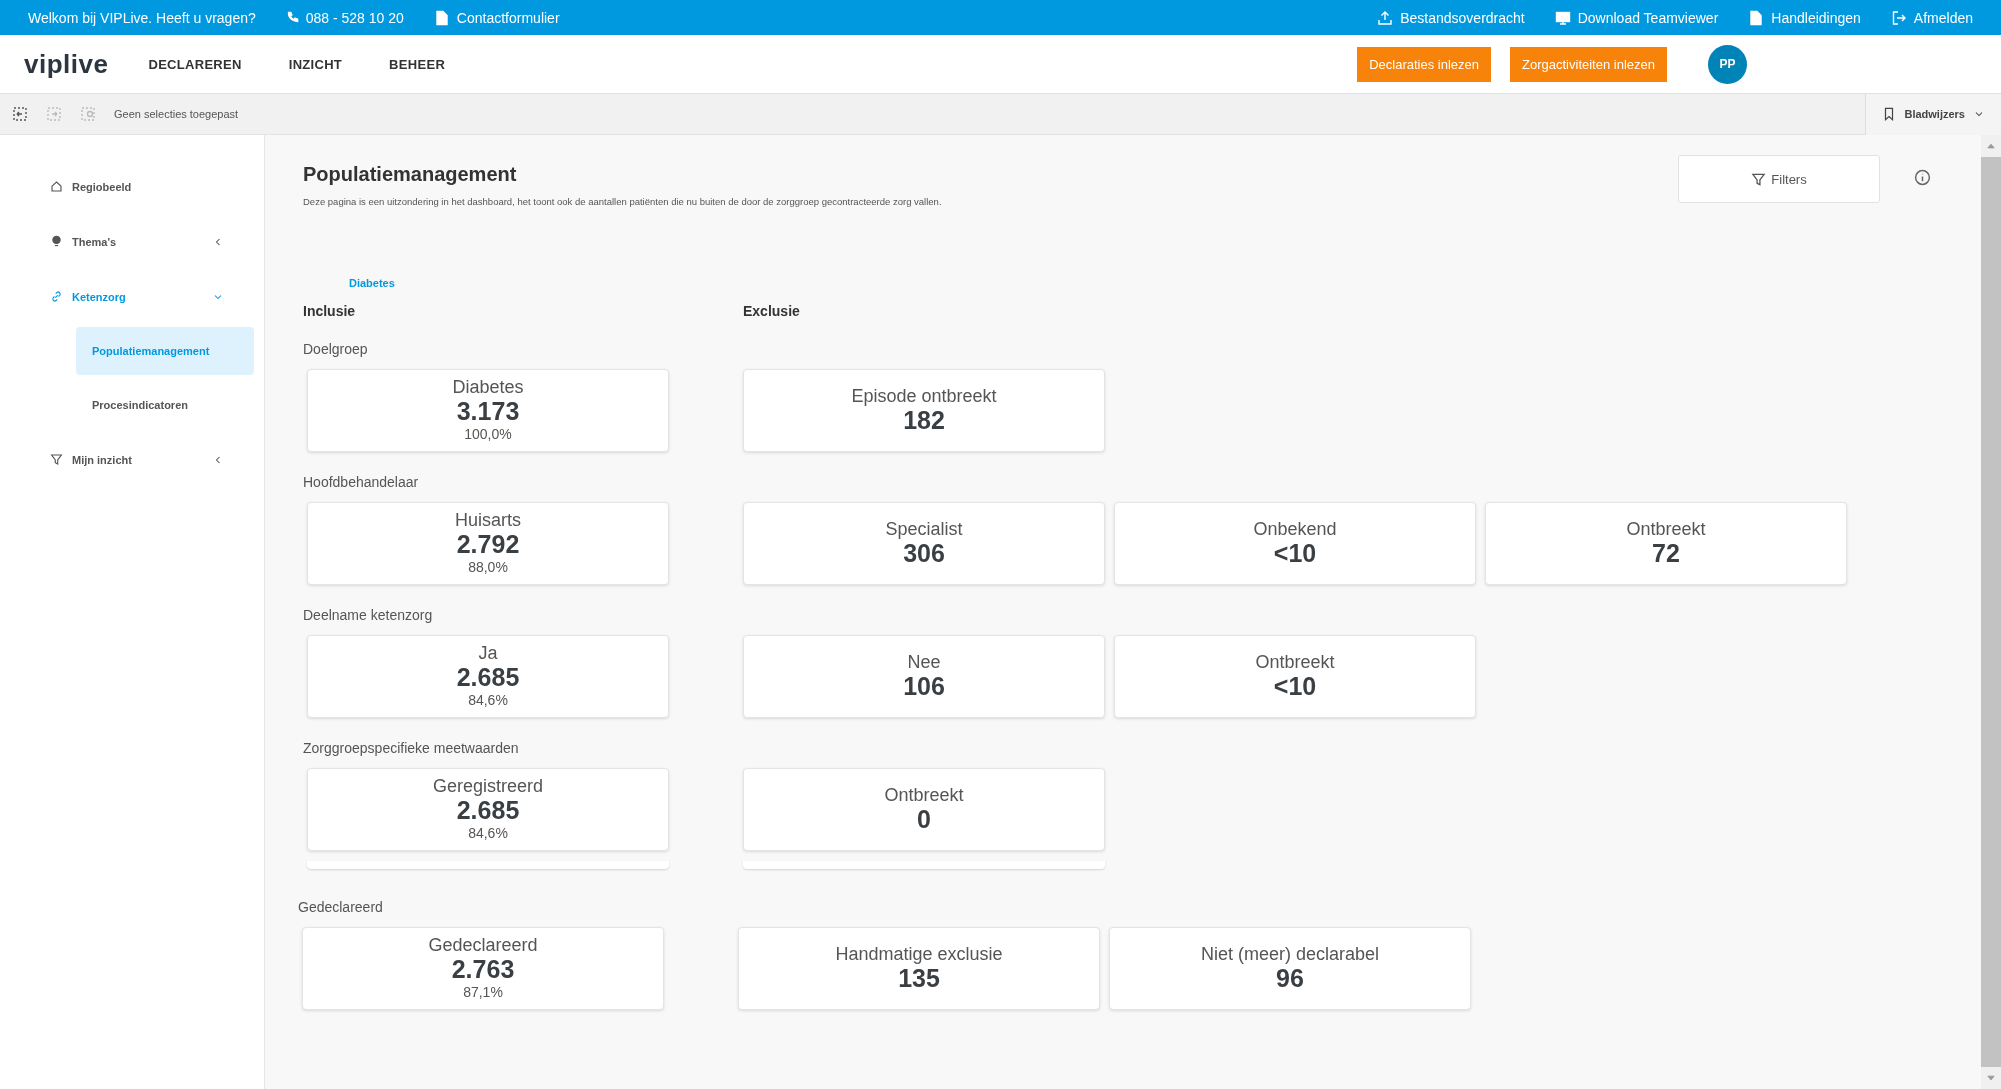 The image size is (2001, 1089). What do you see at coordinates (56, 296) in the screenshot?
I see `link-icon` at bounding box center [56, 296].